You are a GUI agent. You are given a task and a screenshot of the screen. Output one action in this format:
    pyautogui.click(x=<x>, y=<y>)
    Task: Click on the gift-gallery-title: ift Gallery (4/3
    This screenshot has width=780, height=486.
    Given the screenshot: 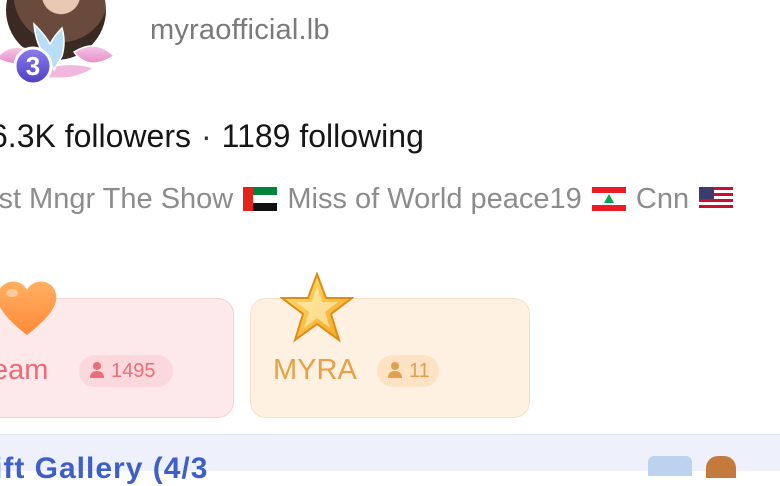 What is the action you would take?
    pyautogui.click(x=104, y=468)
    